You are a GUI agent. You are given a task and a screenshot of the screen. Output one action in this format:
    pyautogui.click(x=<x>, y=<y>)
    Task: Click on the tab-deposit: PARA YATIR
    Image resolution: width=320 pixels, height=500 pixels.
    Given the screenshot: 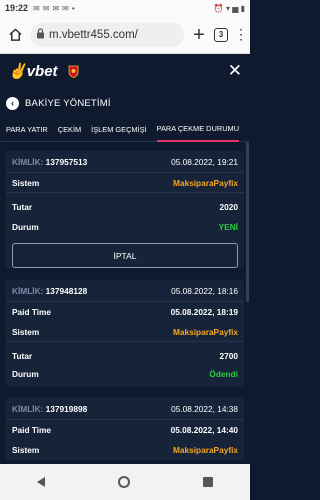 What is the action you would take?
    pyautogui.click(x=27, y=130)
    